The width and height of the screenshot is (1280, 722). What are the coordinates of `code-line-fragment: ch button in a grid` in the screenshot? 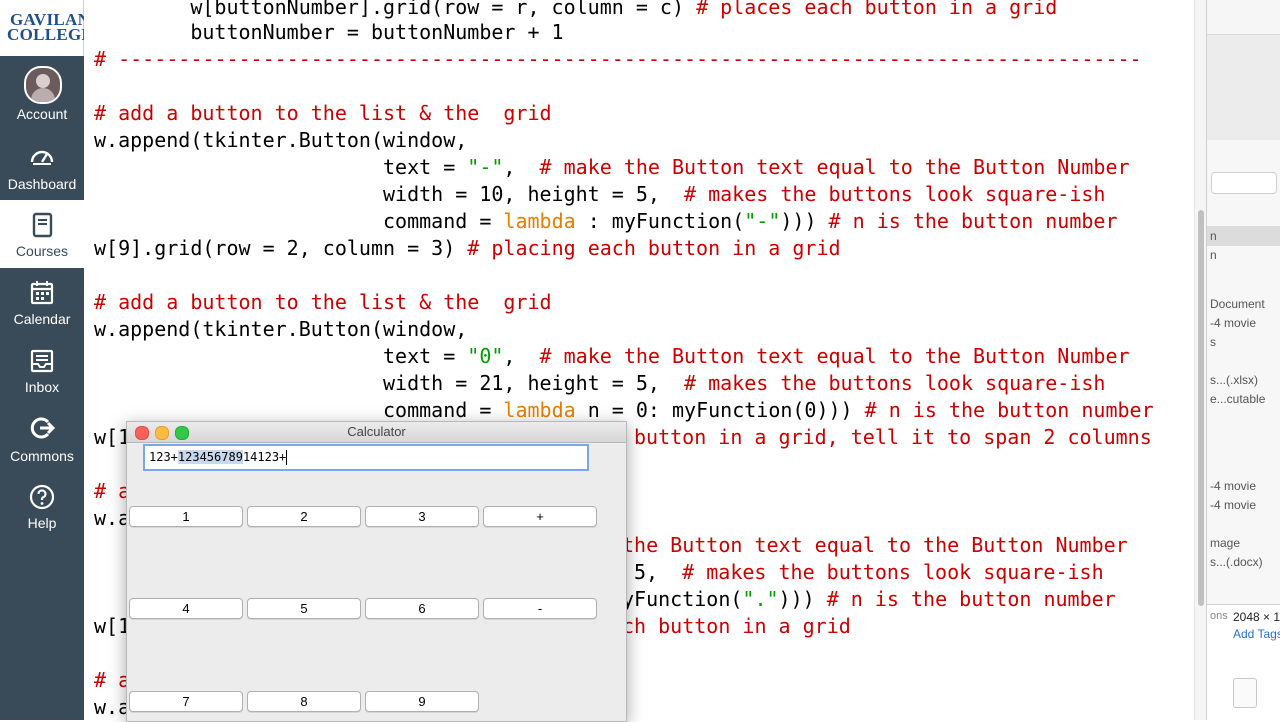 It's located at (736, 626).